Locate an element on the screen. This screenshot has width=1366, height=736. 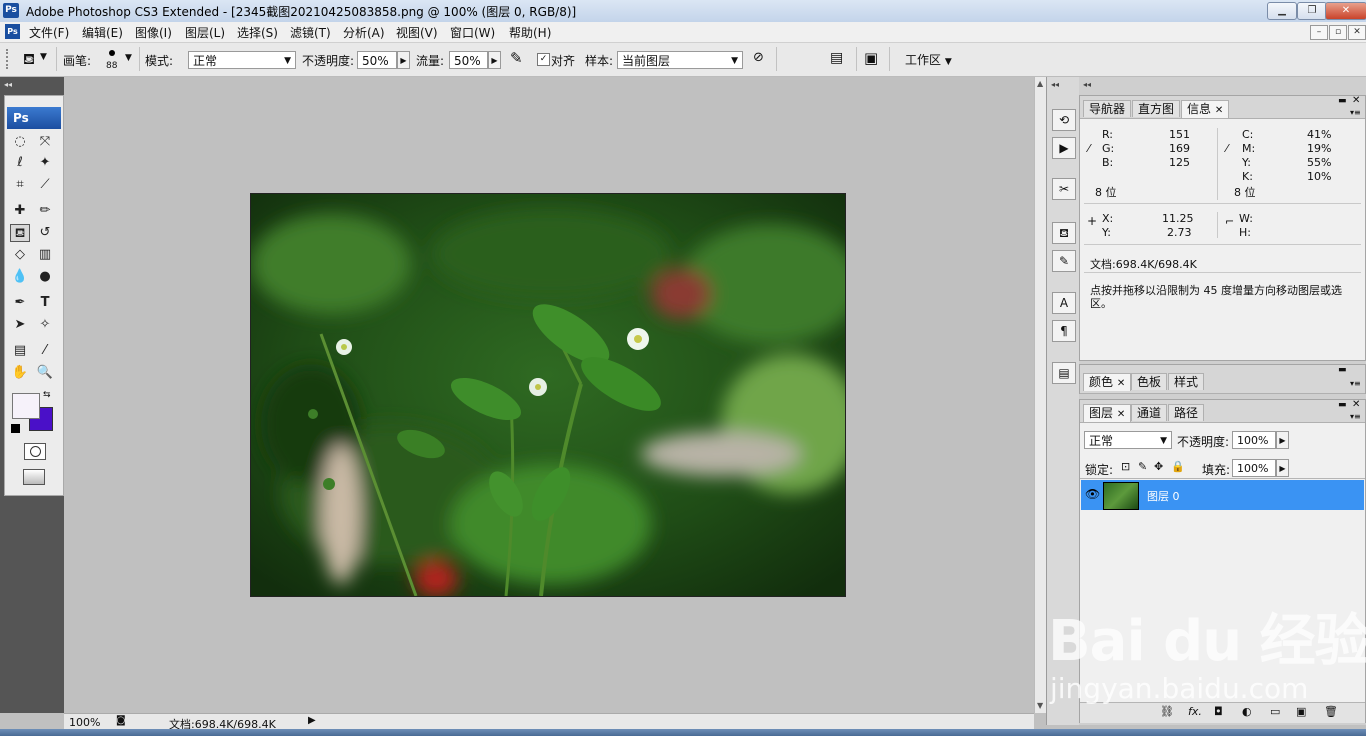
clone-stamp-tool-icon: ⛾ is located at coordinates (20, 233).